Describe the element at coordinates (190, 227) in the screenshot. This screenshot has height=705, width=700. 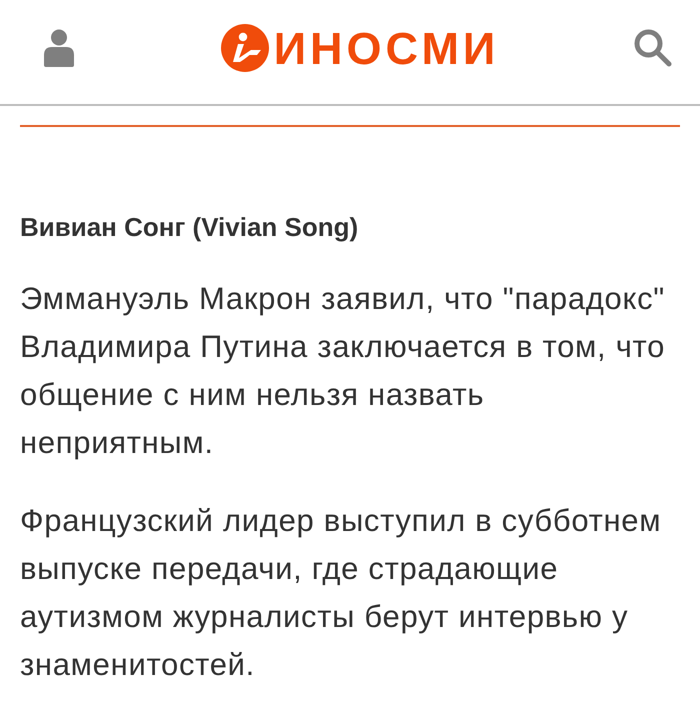
I see `author-name: Вивиан Сонг (Vivian Song)` at that location.